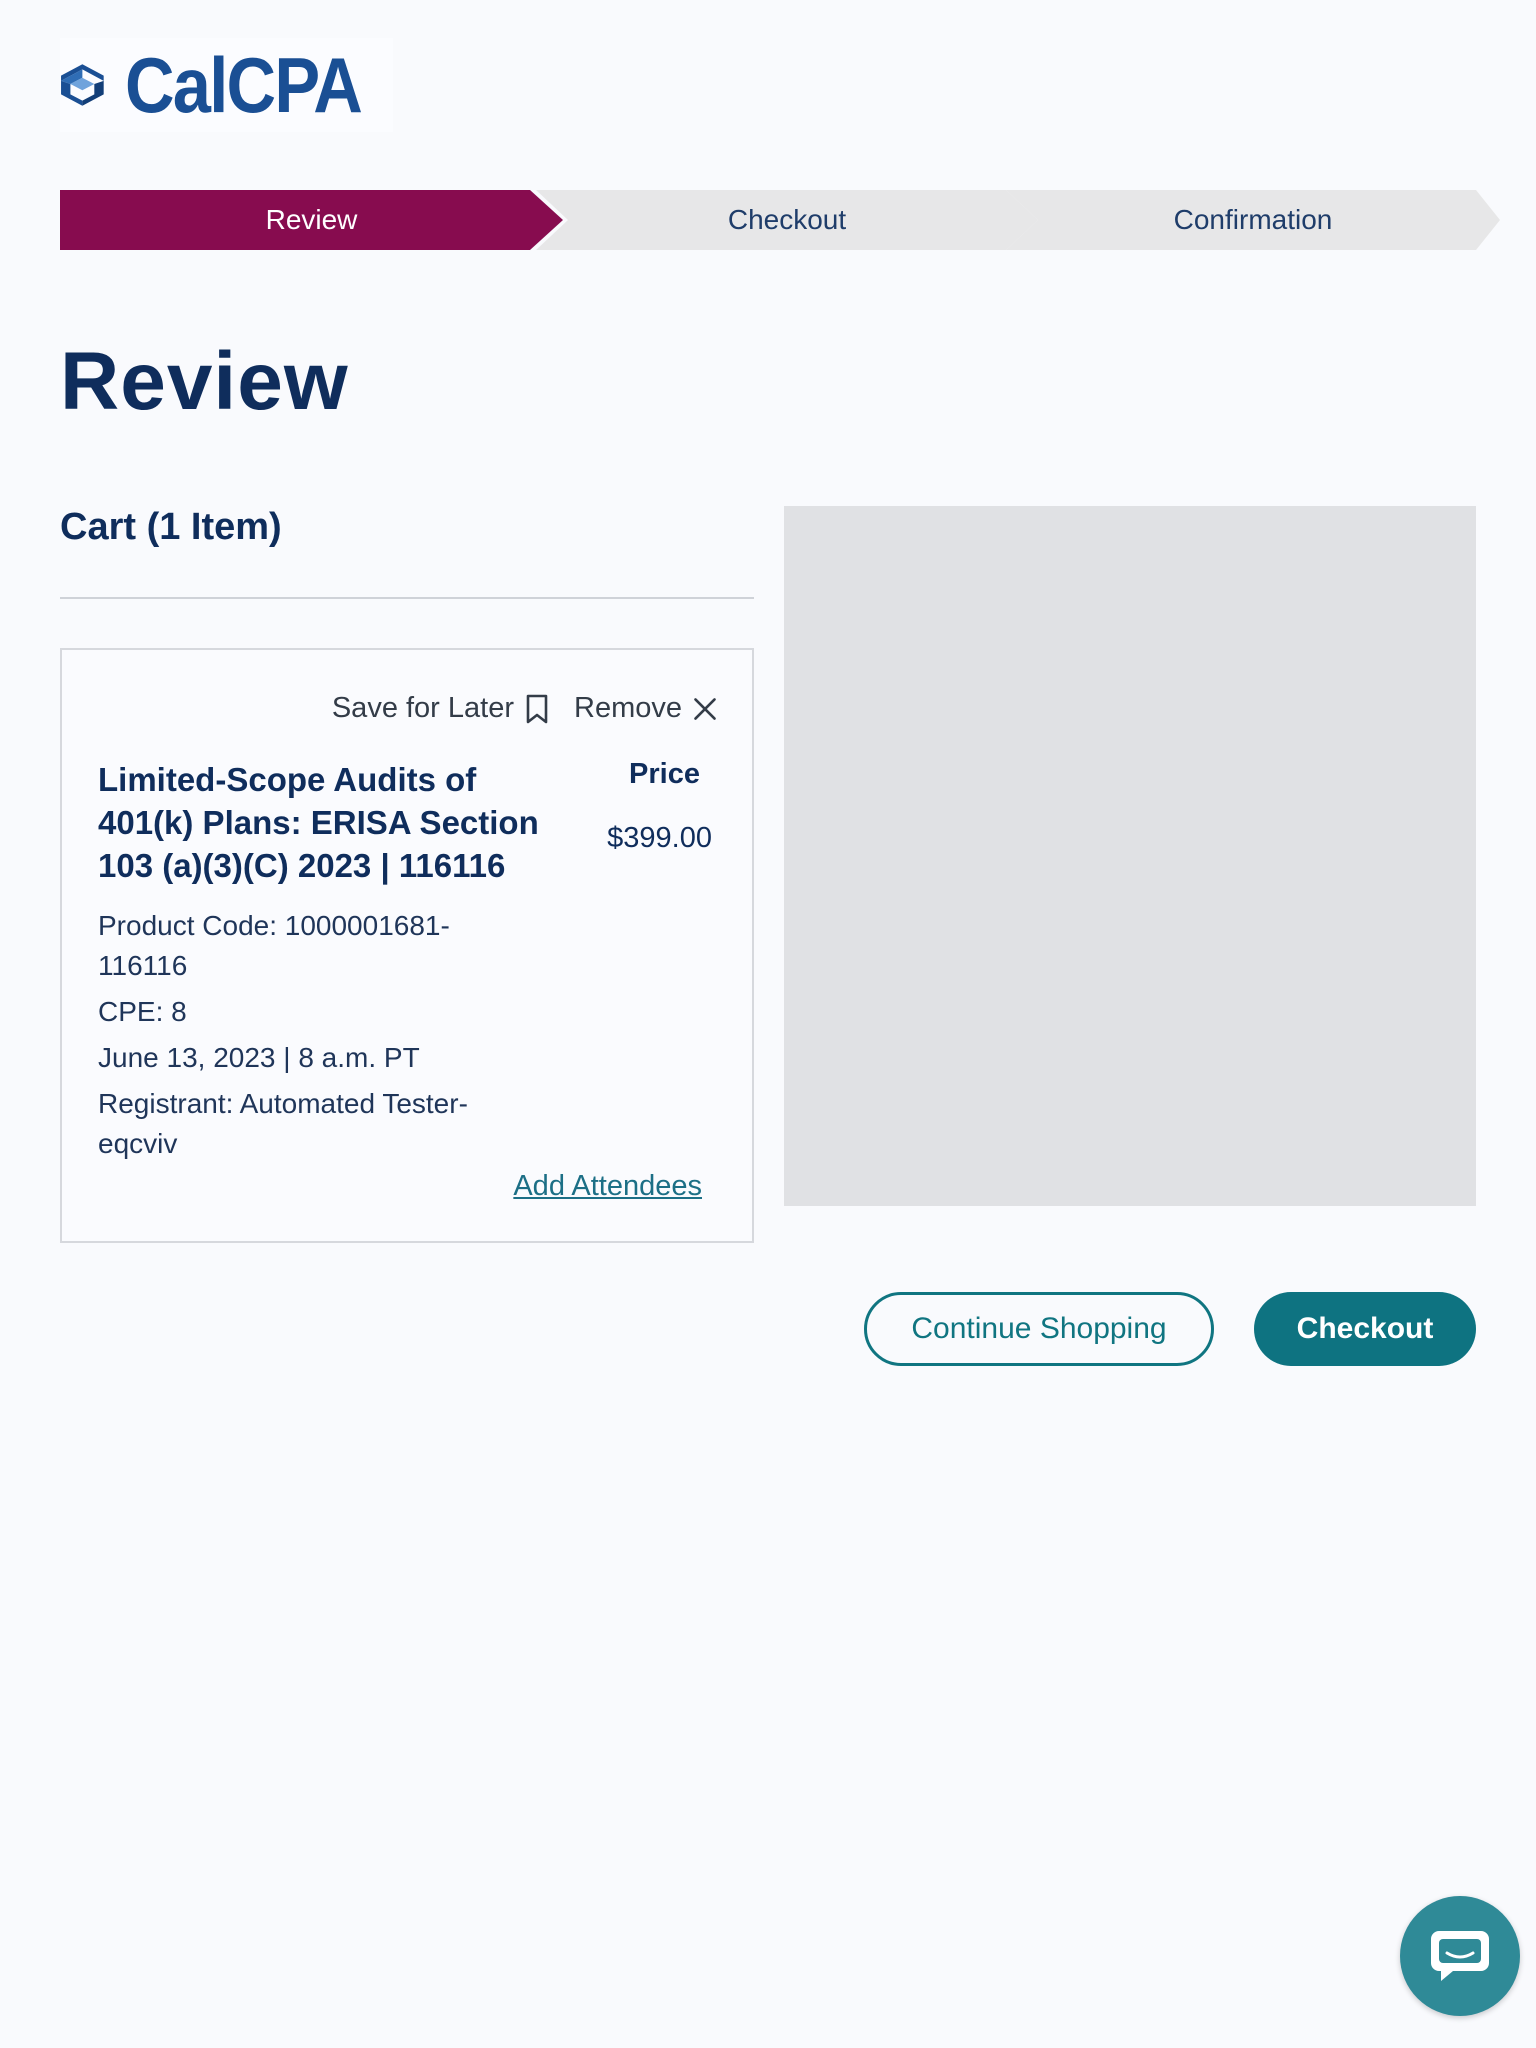 This screenshot has width=1536, height=2048. Describe the element at coordinates (659, 838) in the screenshot. I see `price-value: $399.00` at that location.